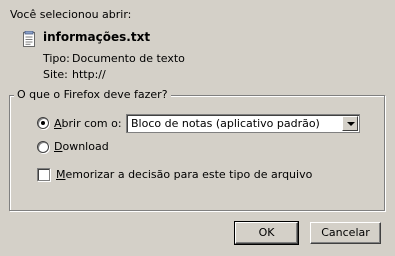 The height and width of the screenshot is (256, 395). Describe the element at coordinates (128, 58) in the screenshot. I see `type-value: Documento de texto` at that location.